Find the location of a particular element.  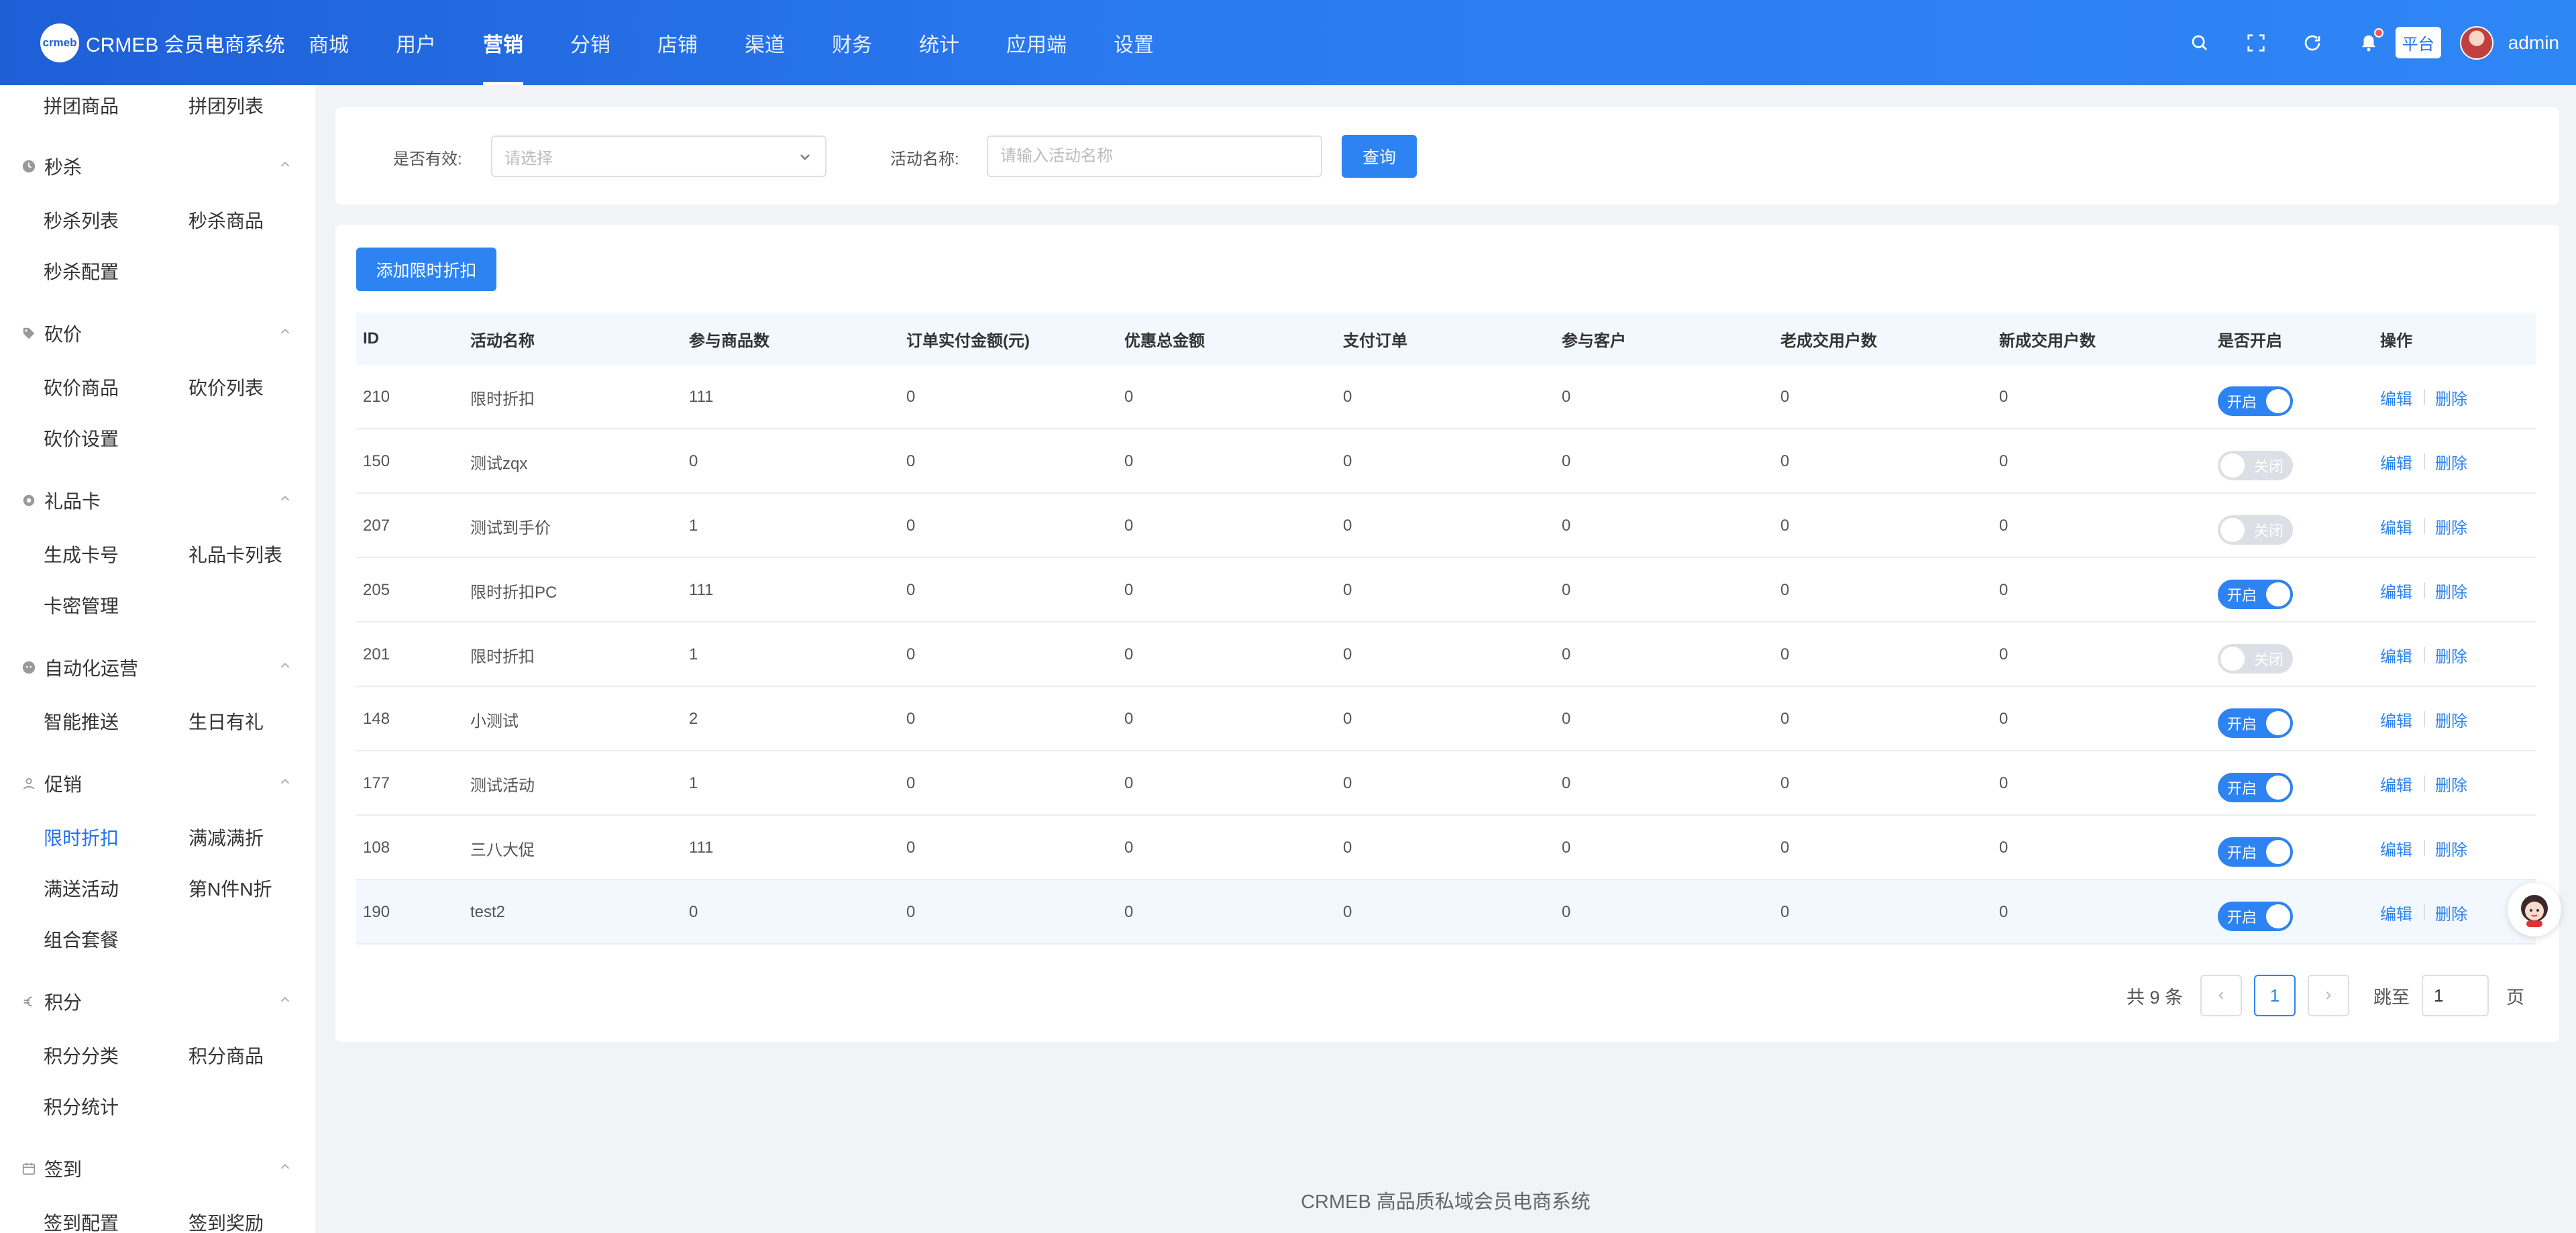

top-nav-item: 统计 is located at coordinates (939, 43).